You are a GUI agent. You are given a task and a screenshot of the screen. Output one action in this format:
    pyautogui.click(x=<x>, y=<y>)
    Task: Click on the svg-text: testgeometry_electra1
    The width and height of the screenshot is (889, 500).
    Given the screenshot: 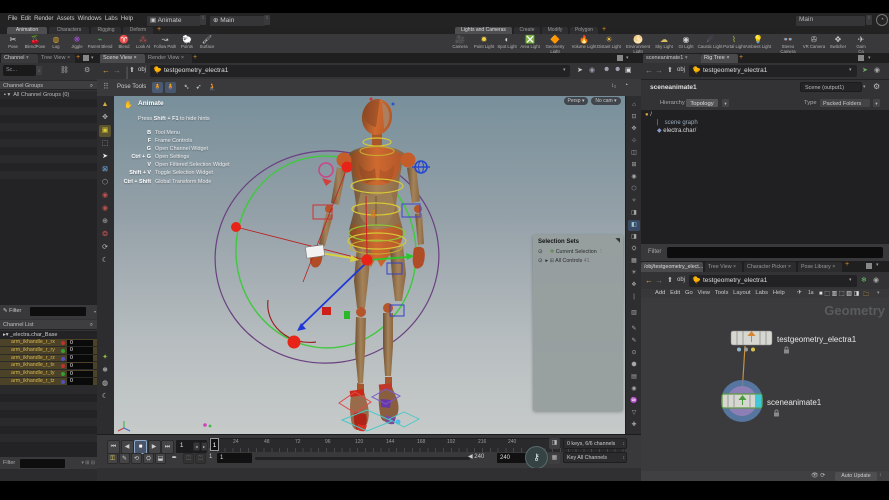 What is the action you would take?
    pyautogui.click(x=817, y=339)
    